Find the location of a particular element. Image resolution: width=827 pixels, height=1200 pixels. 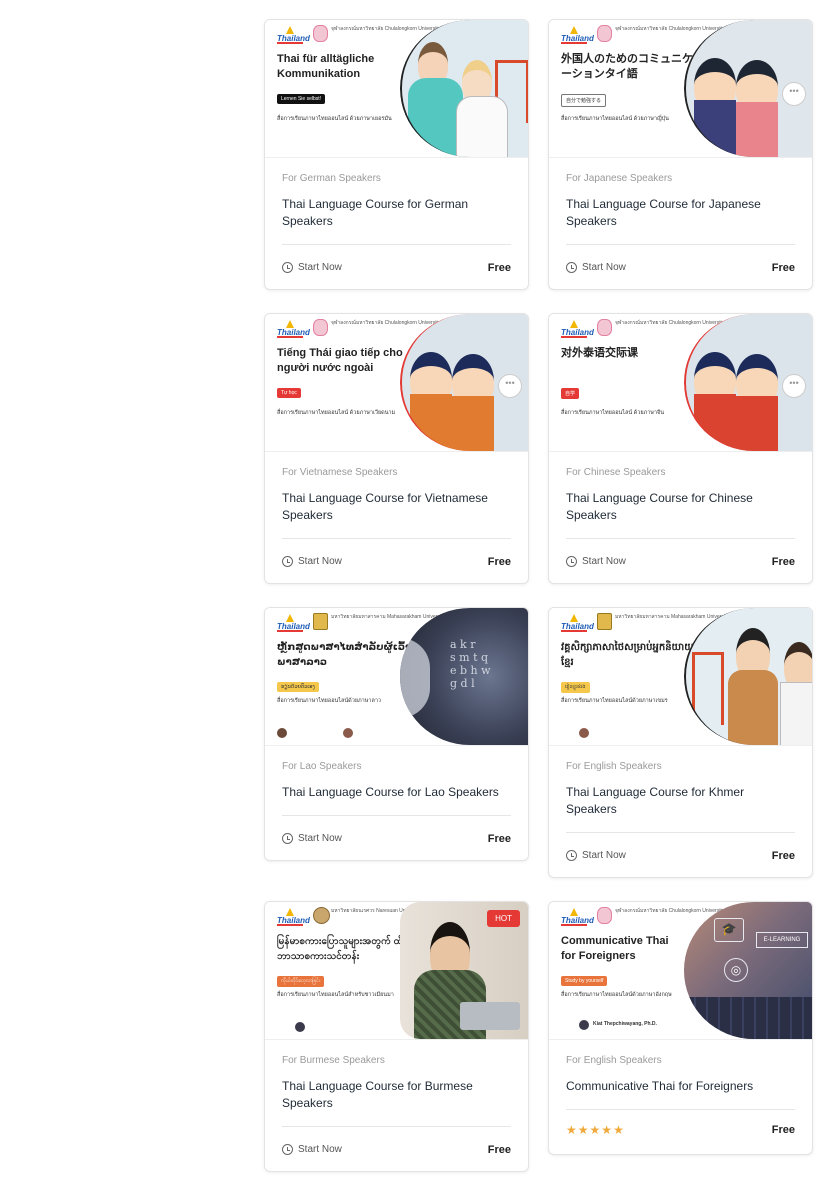

thumbnail-subtitle: สื่อการเรียนภาษาไทยออนไลน์ด้วยภาษาเขมร is located at coordinates (614, 701).